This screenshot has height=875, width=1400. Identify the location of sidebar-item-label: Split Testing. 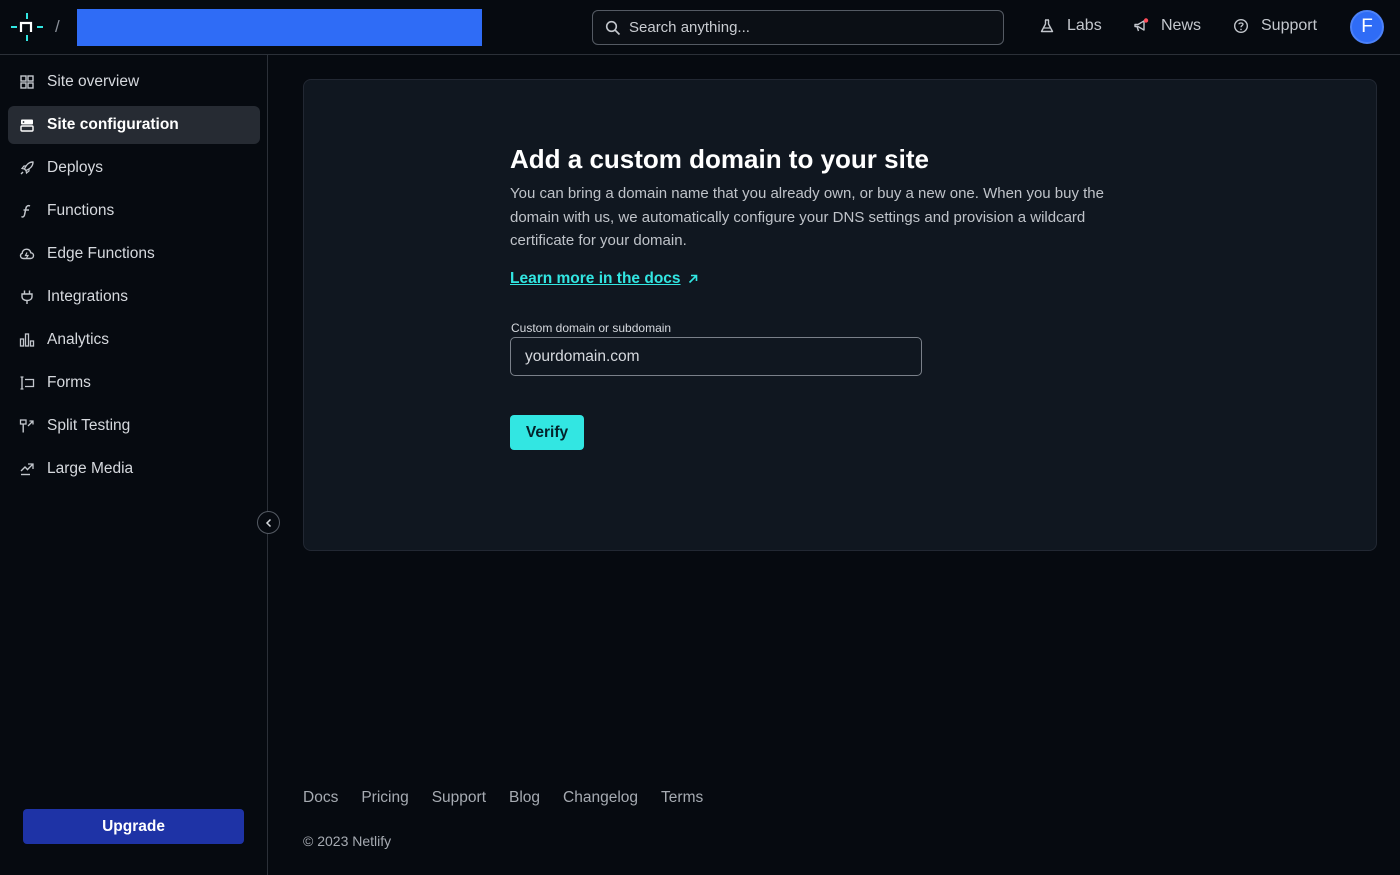
(89, 425).